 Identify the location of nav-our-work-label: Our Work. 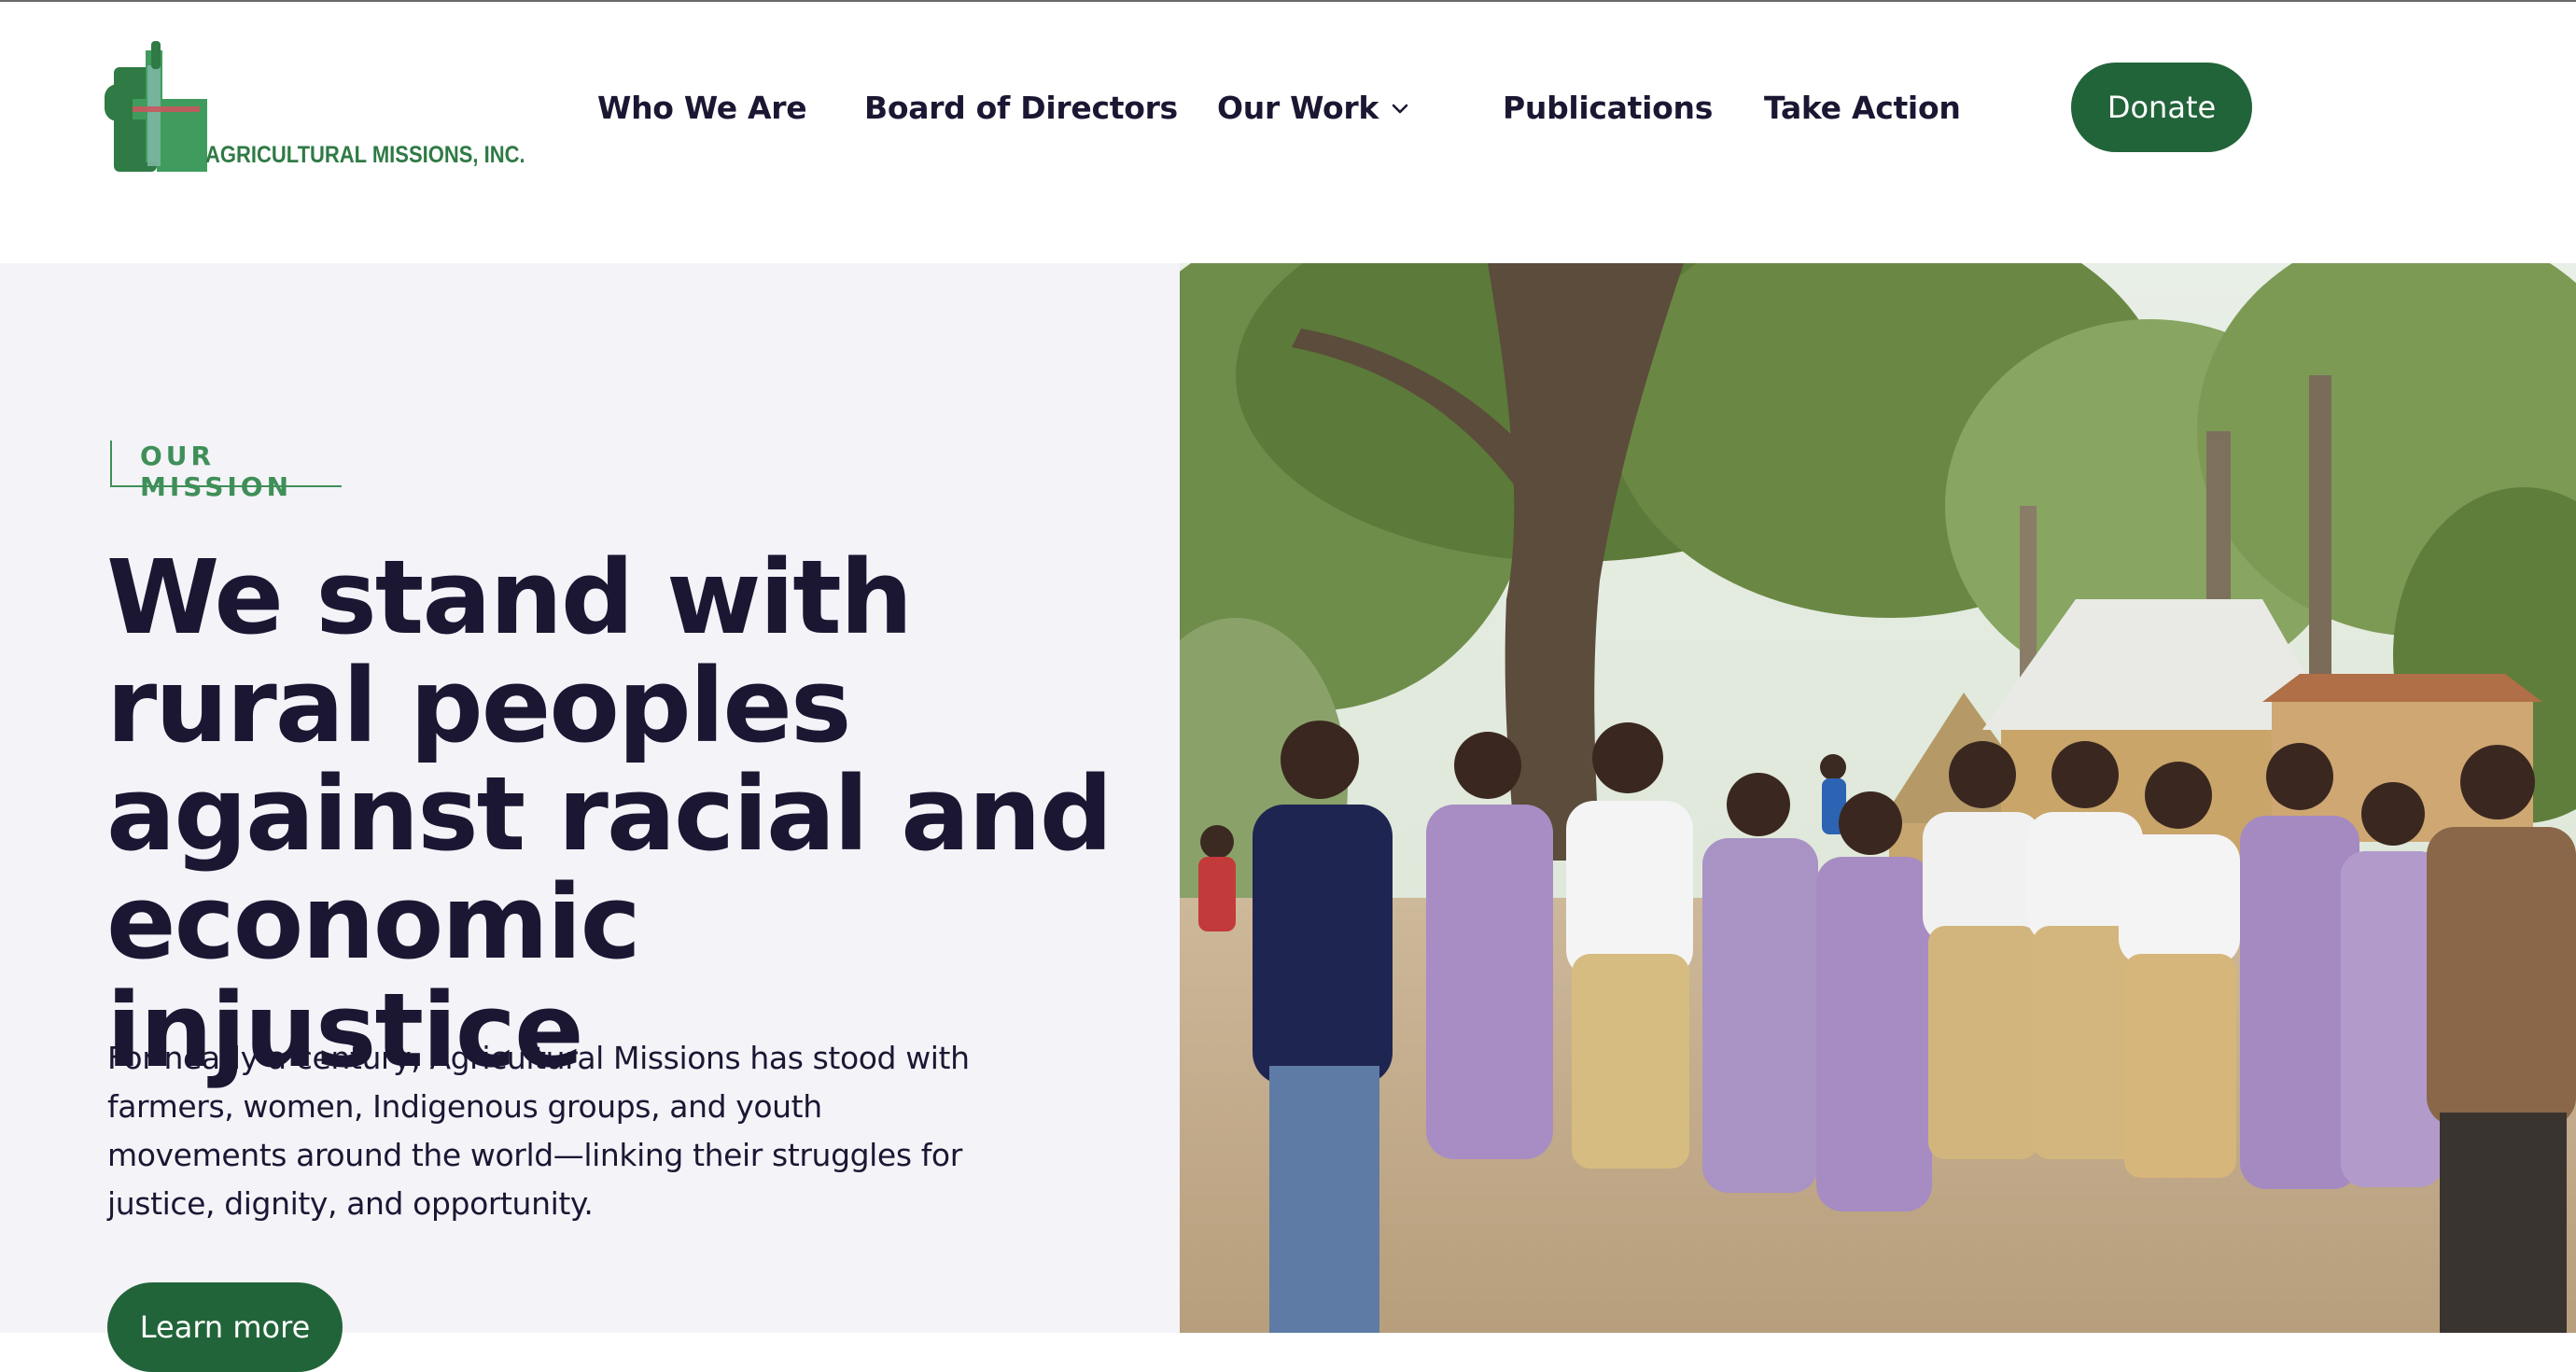
(1298, 108).